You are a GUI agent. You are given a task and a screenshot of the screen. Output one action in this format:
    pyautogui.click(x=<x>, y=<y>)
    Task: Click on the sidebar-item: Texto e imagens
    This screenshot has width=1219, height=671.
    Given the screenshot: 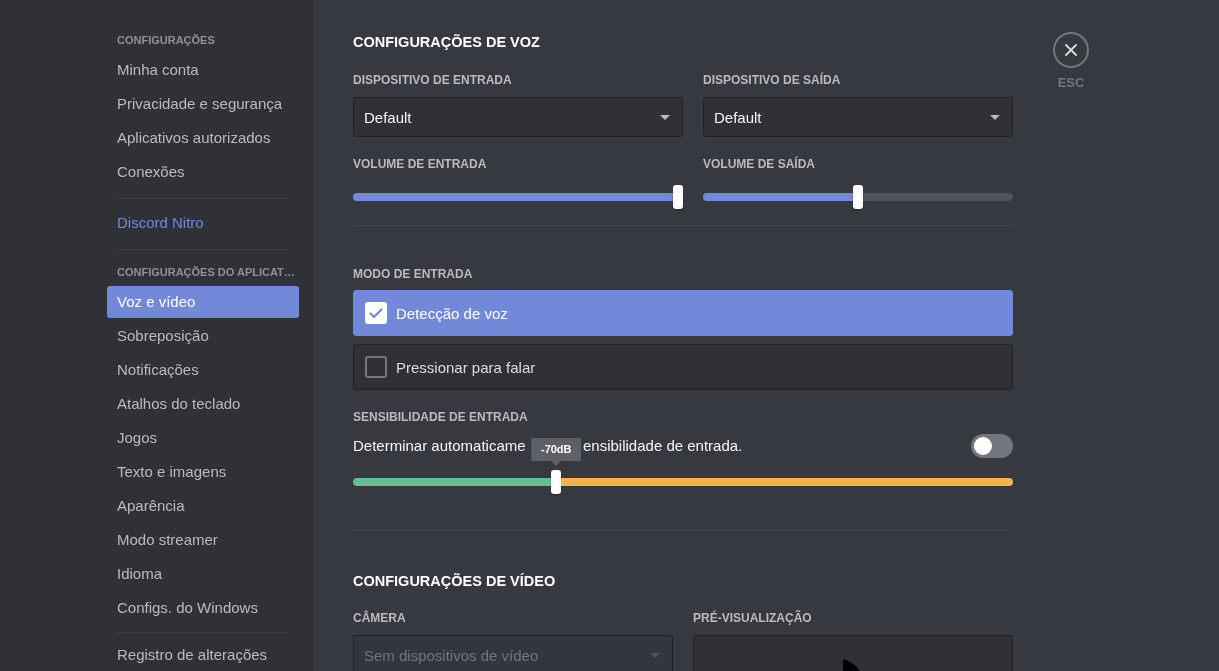 What is the action you would take?
    pyautogui.click(x=203, y=472)
    